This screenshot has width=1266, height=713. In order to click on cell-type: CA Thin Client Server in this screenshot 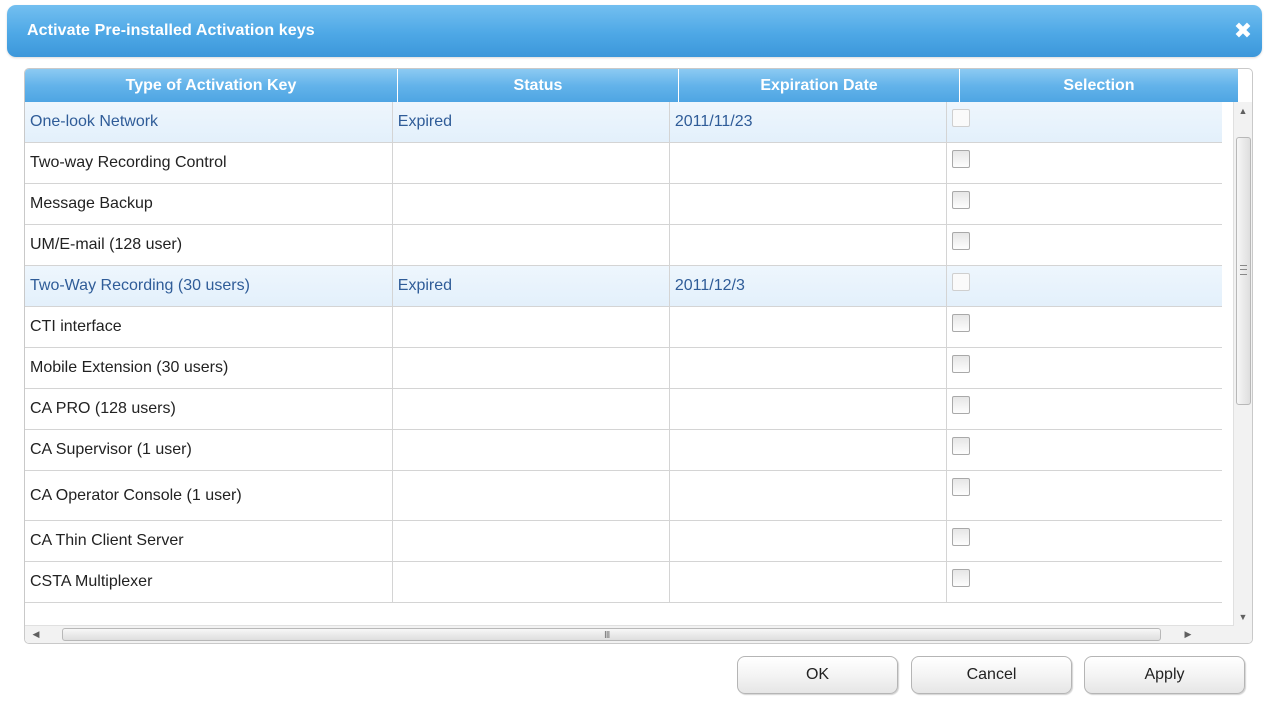, I will do `click(209, 541)`.